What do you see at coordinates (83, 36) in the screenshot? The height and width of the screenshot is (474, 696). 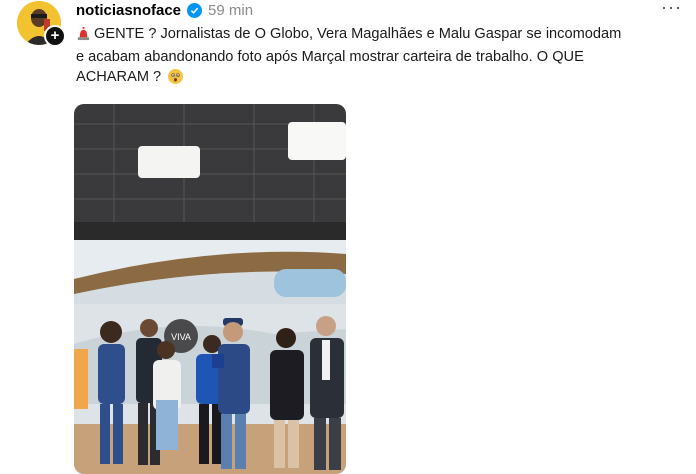 I see `siren-emoji-icon` at bounding box center [83, 36].